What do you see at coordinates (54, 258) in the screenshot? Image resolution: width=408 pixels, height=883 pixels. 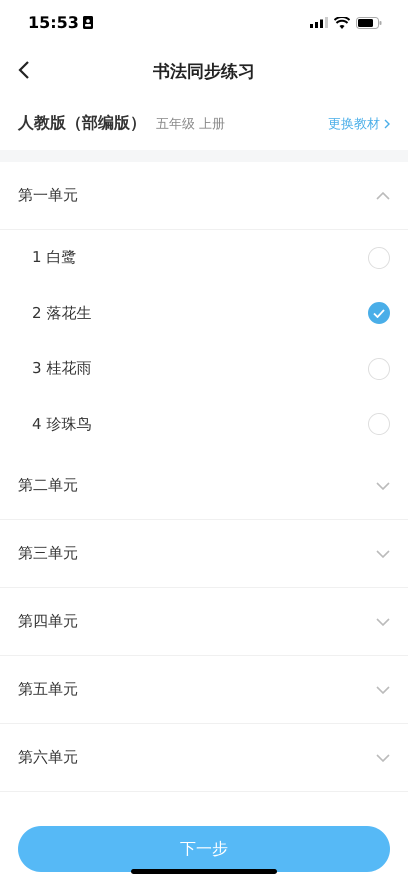 I see `lesson-label: 1 白鹭` at bounding box center [54, 258].